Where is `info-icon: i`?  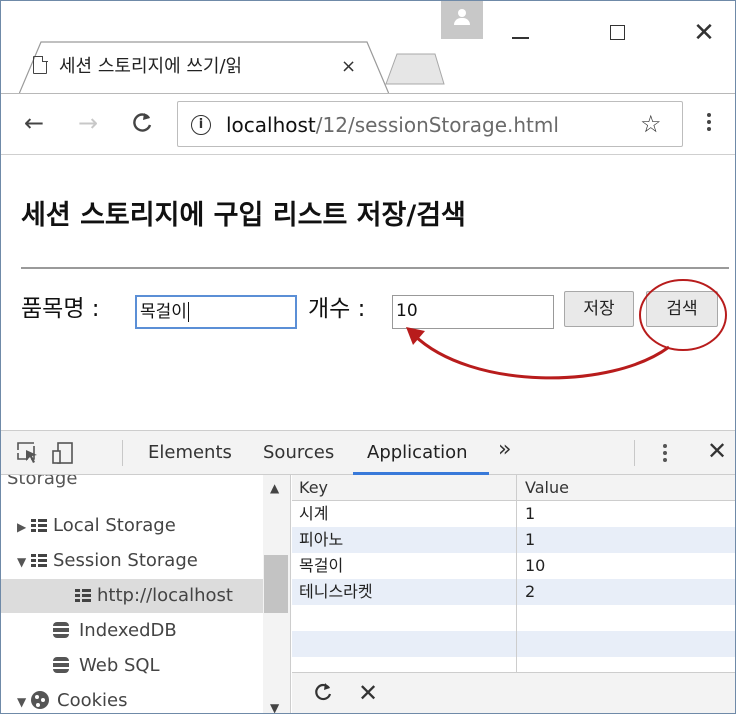 info-icon: i is located at coordinates (201, 125).